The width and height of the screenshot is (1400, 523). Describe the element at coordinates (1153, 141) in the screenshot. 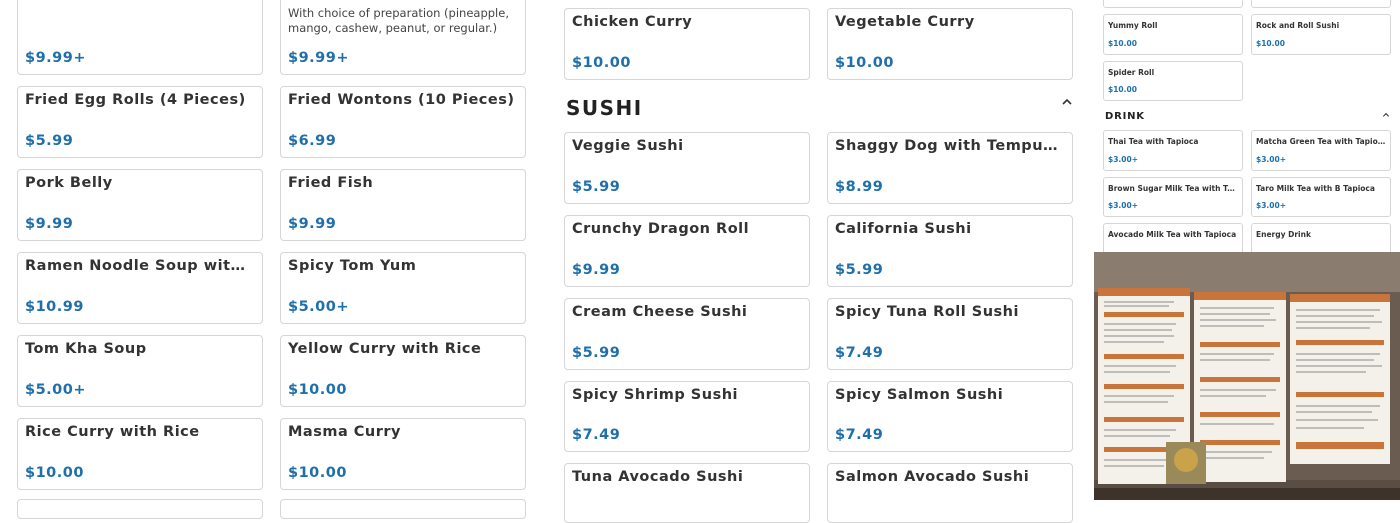

I see `mini-menu-item-name: Thai Tea with Tapioca` at that location.